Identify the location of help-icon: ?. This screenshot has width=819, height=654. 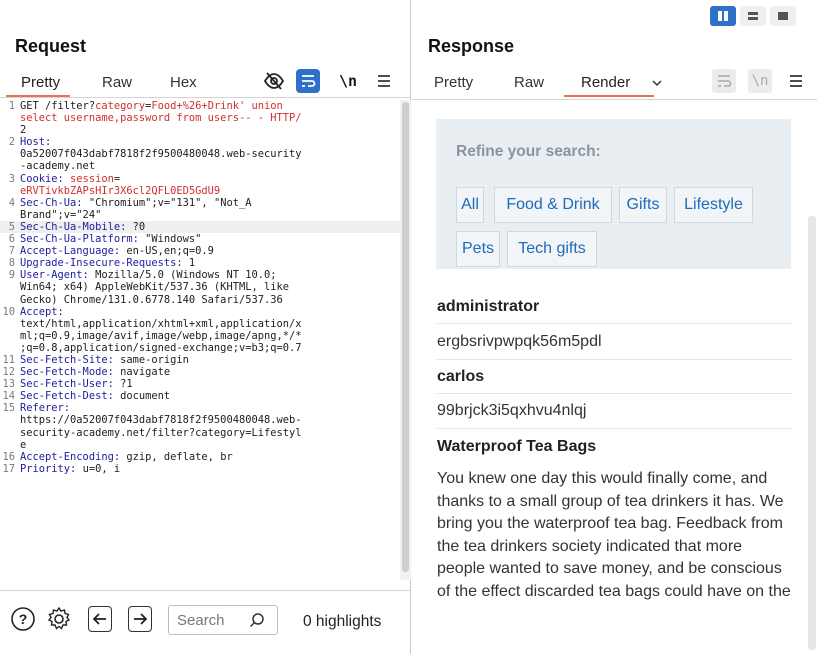
(23, 619).